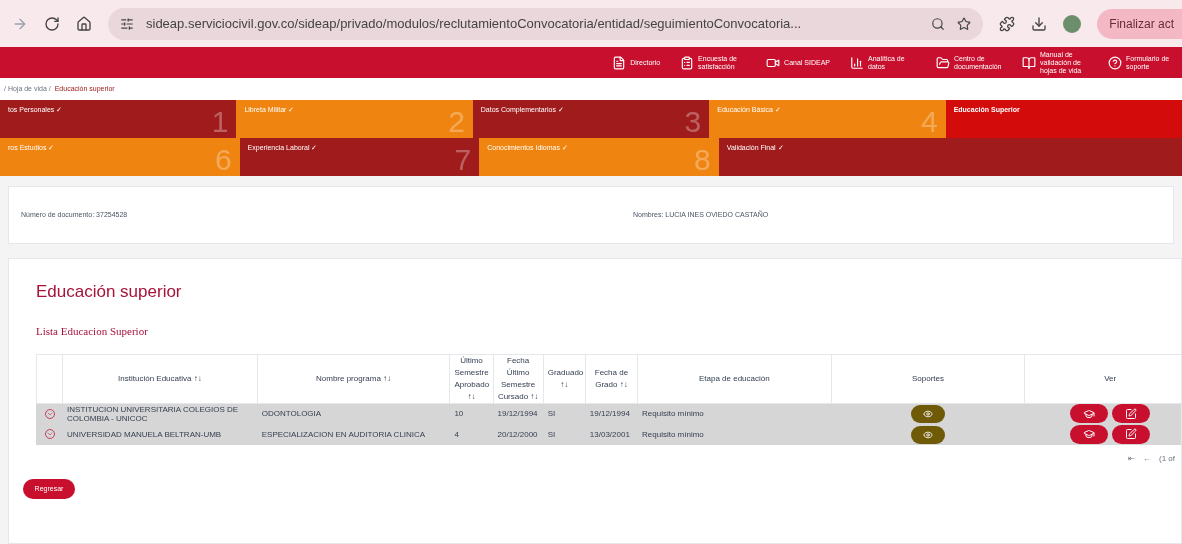  What do you see at coordinates (1102, 378) in the screenshot?
I see `column-header: Ver` at bounding box center [1102, 378].